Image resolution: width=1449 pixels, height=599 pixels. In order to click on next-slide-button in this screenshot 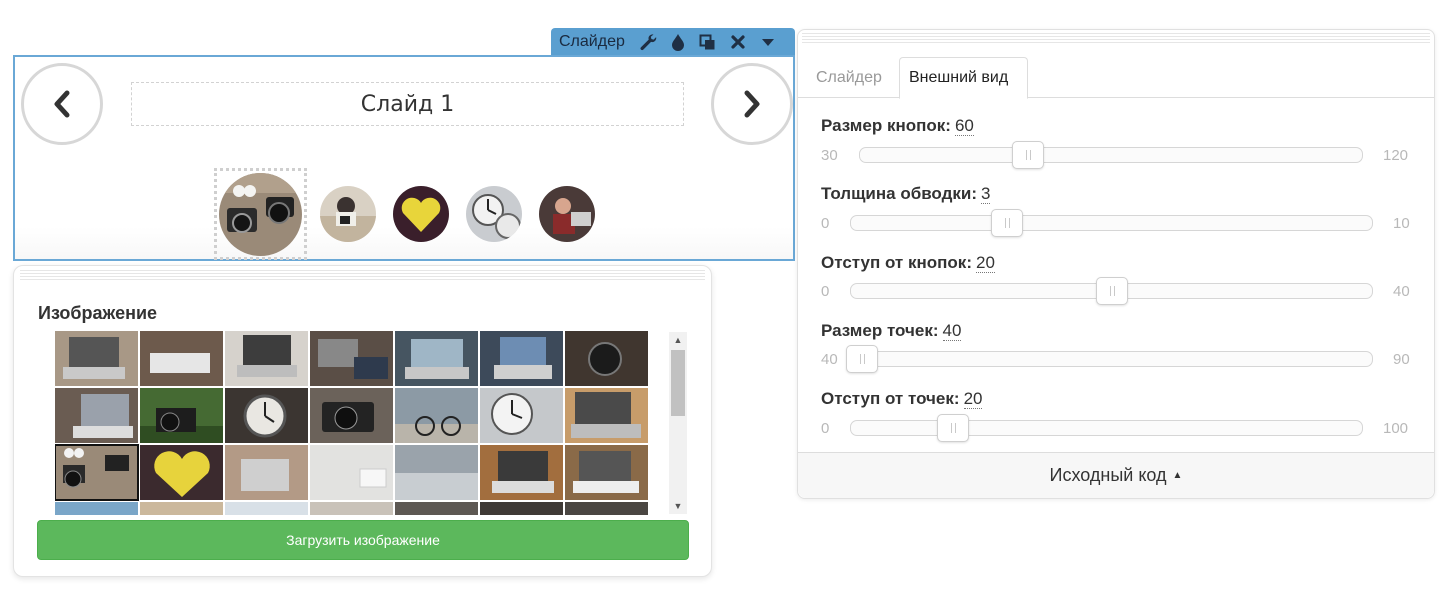, I will do `click(752, 104)`.